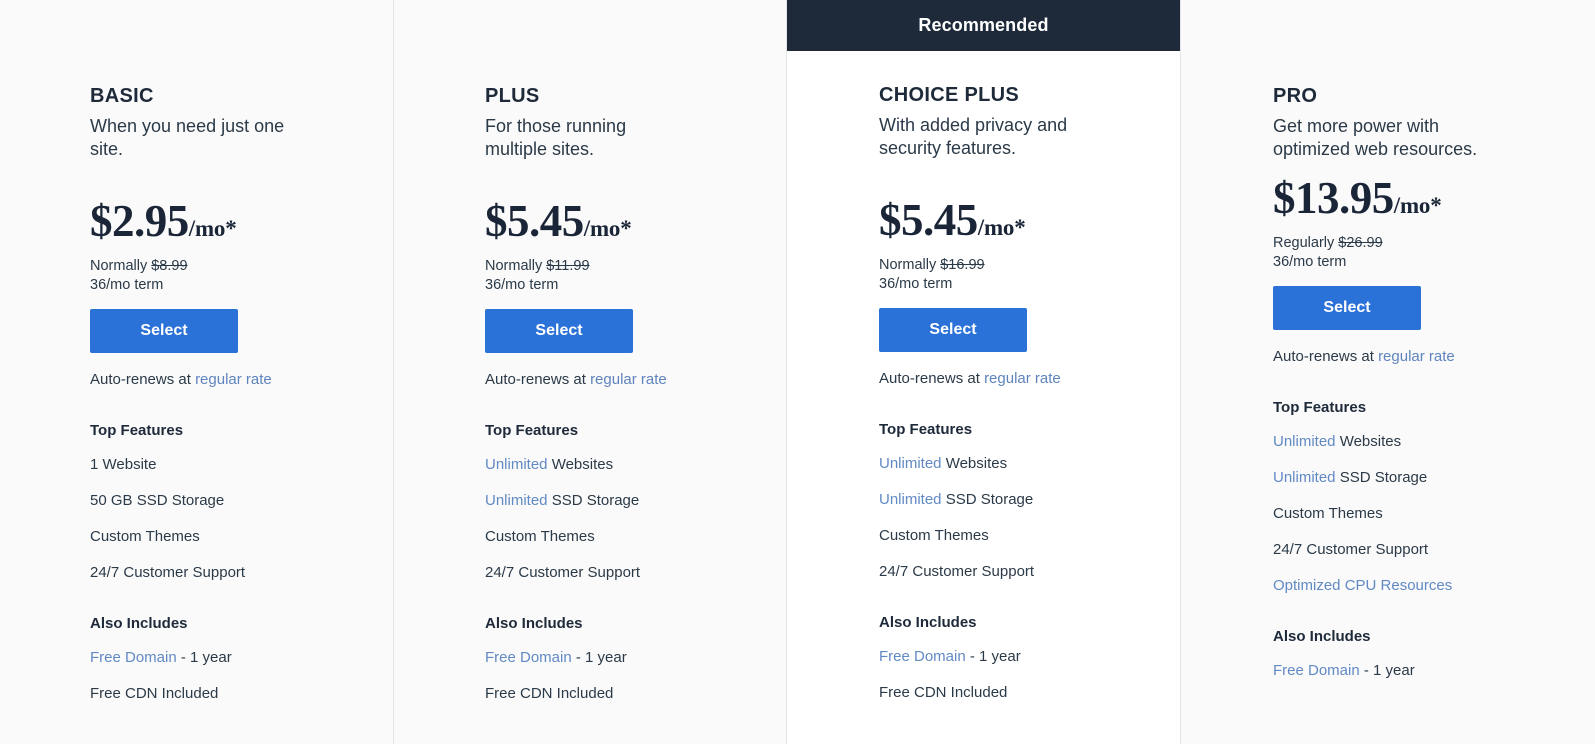 The width and height of the screenshot is (1595, 744). I want to click on original-price: $16.99, so click(962, 265).